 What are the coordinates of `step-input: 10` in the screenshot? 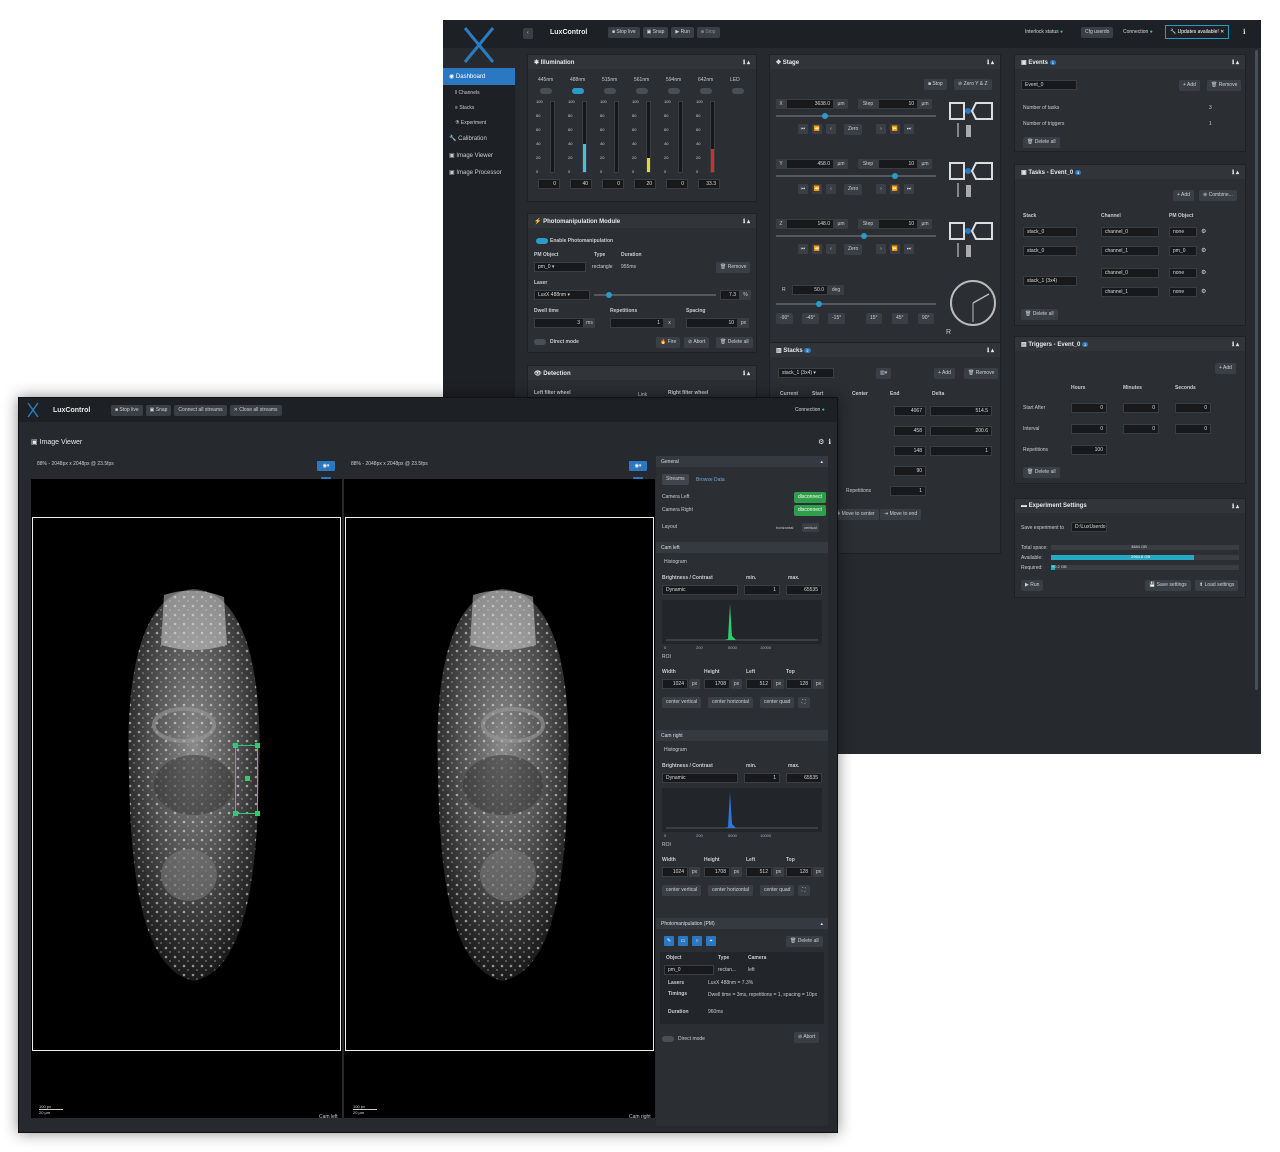 It's located at (898, 104).